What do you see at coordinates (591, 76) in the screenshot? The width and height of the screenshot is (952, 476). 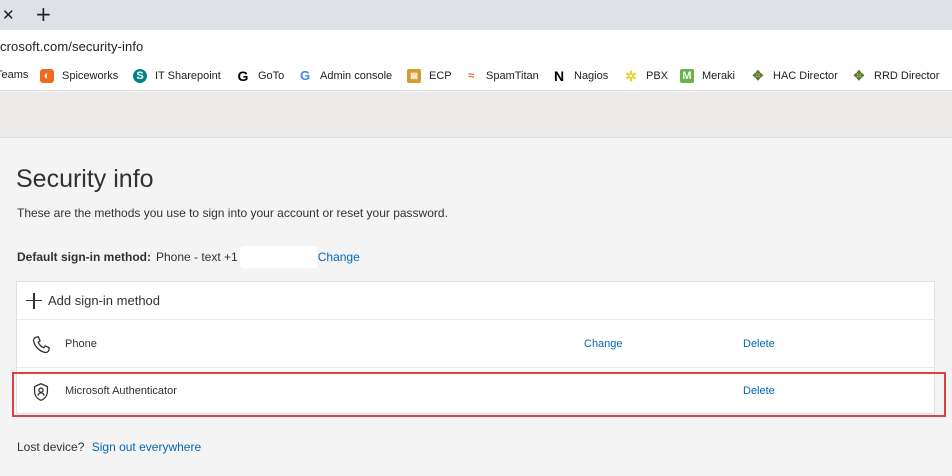 I see `bookmark-label: Nagios` at bounding box center [591, 76].